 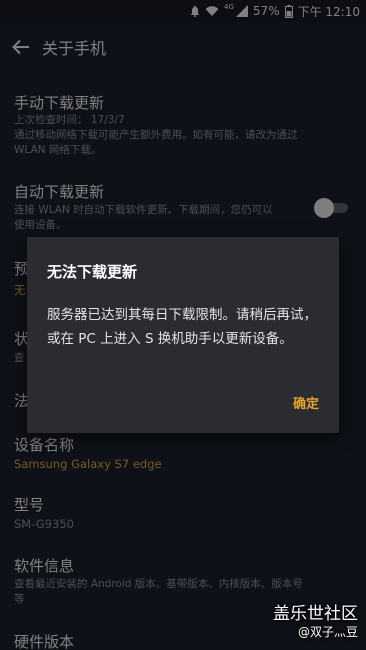 I want to click on watermark-user: @双子灬豆, so click(x=327, y=632).